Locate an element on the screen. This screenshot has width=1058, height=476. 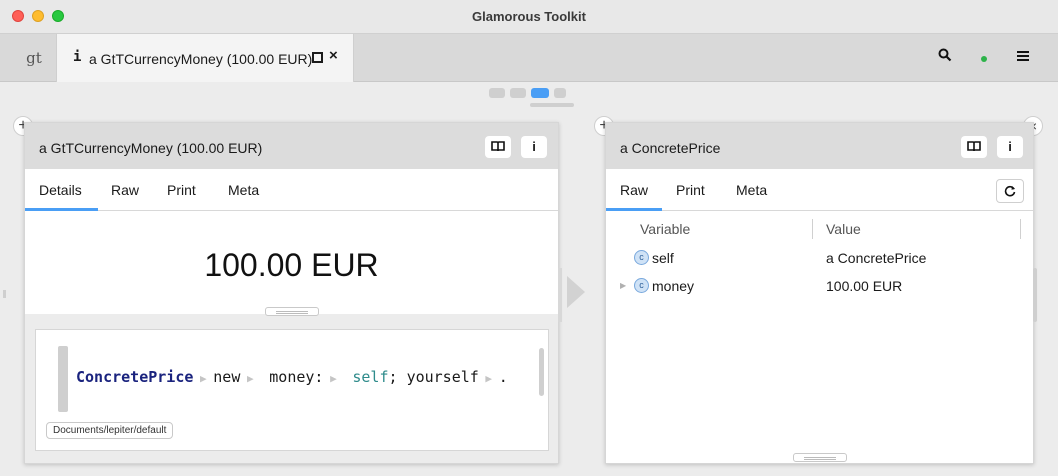
money-display: 100.00 EUR is located at coordinates (291, 265).